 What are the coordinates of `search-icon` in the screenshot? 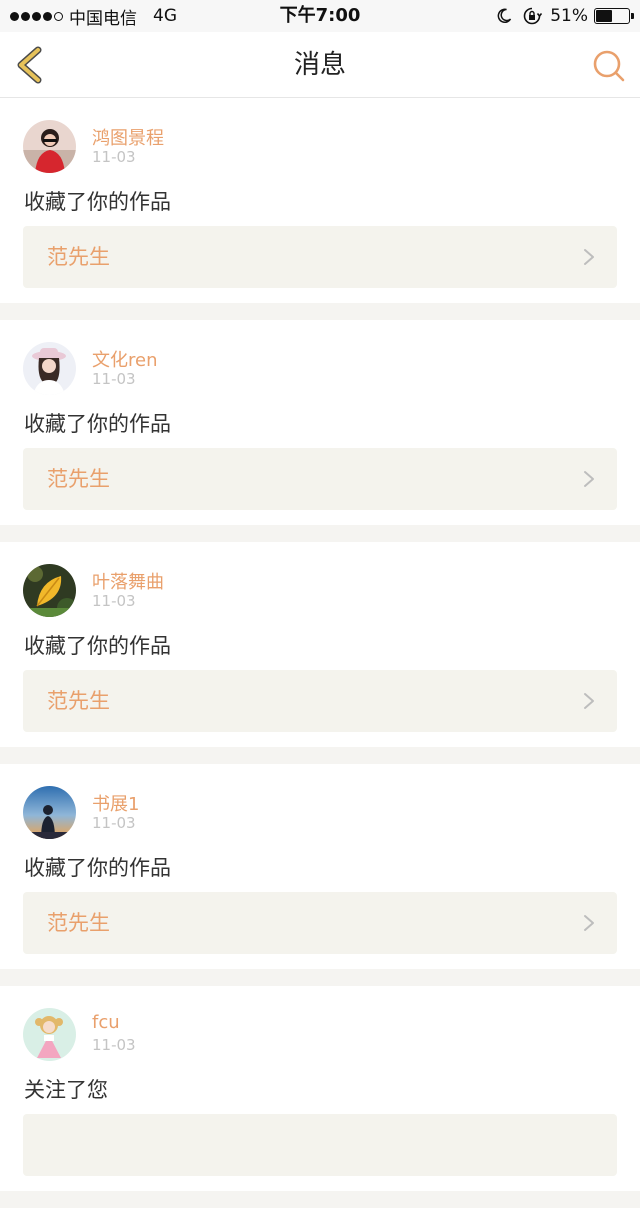 It's located at (609, 66).